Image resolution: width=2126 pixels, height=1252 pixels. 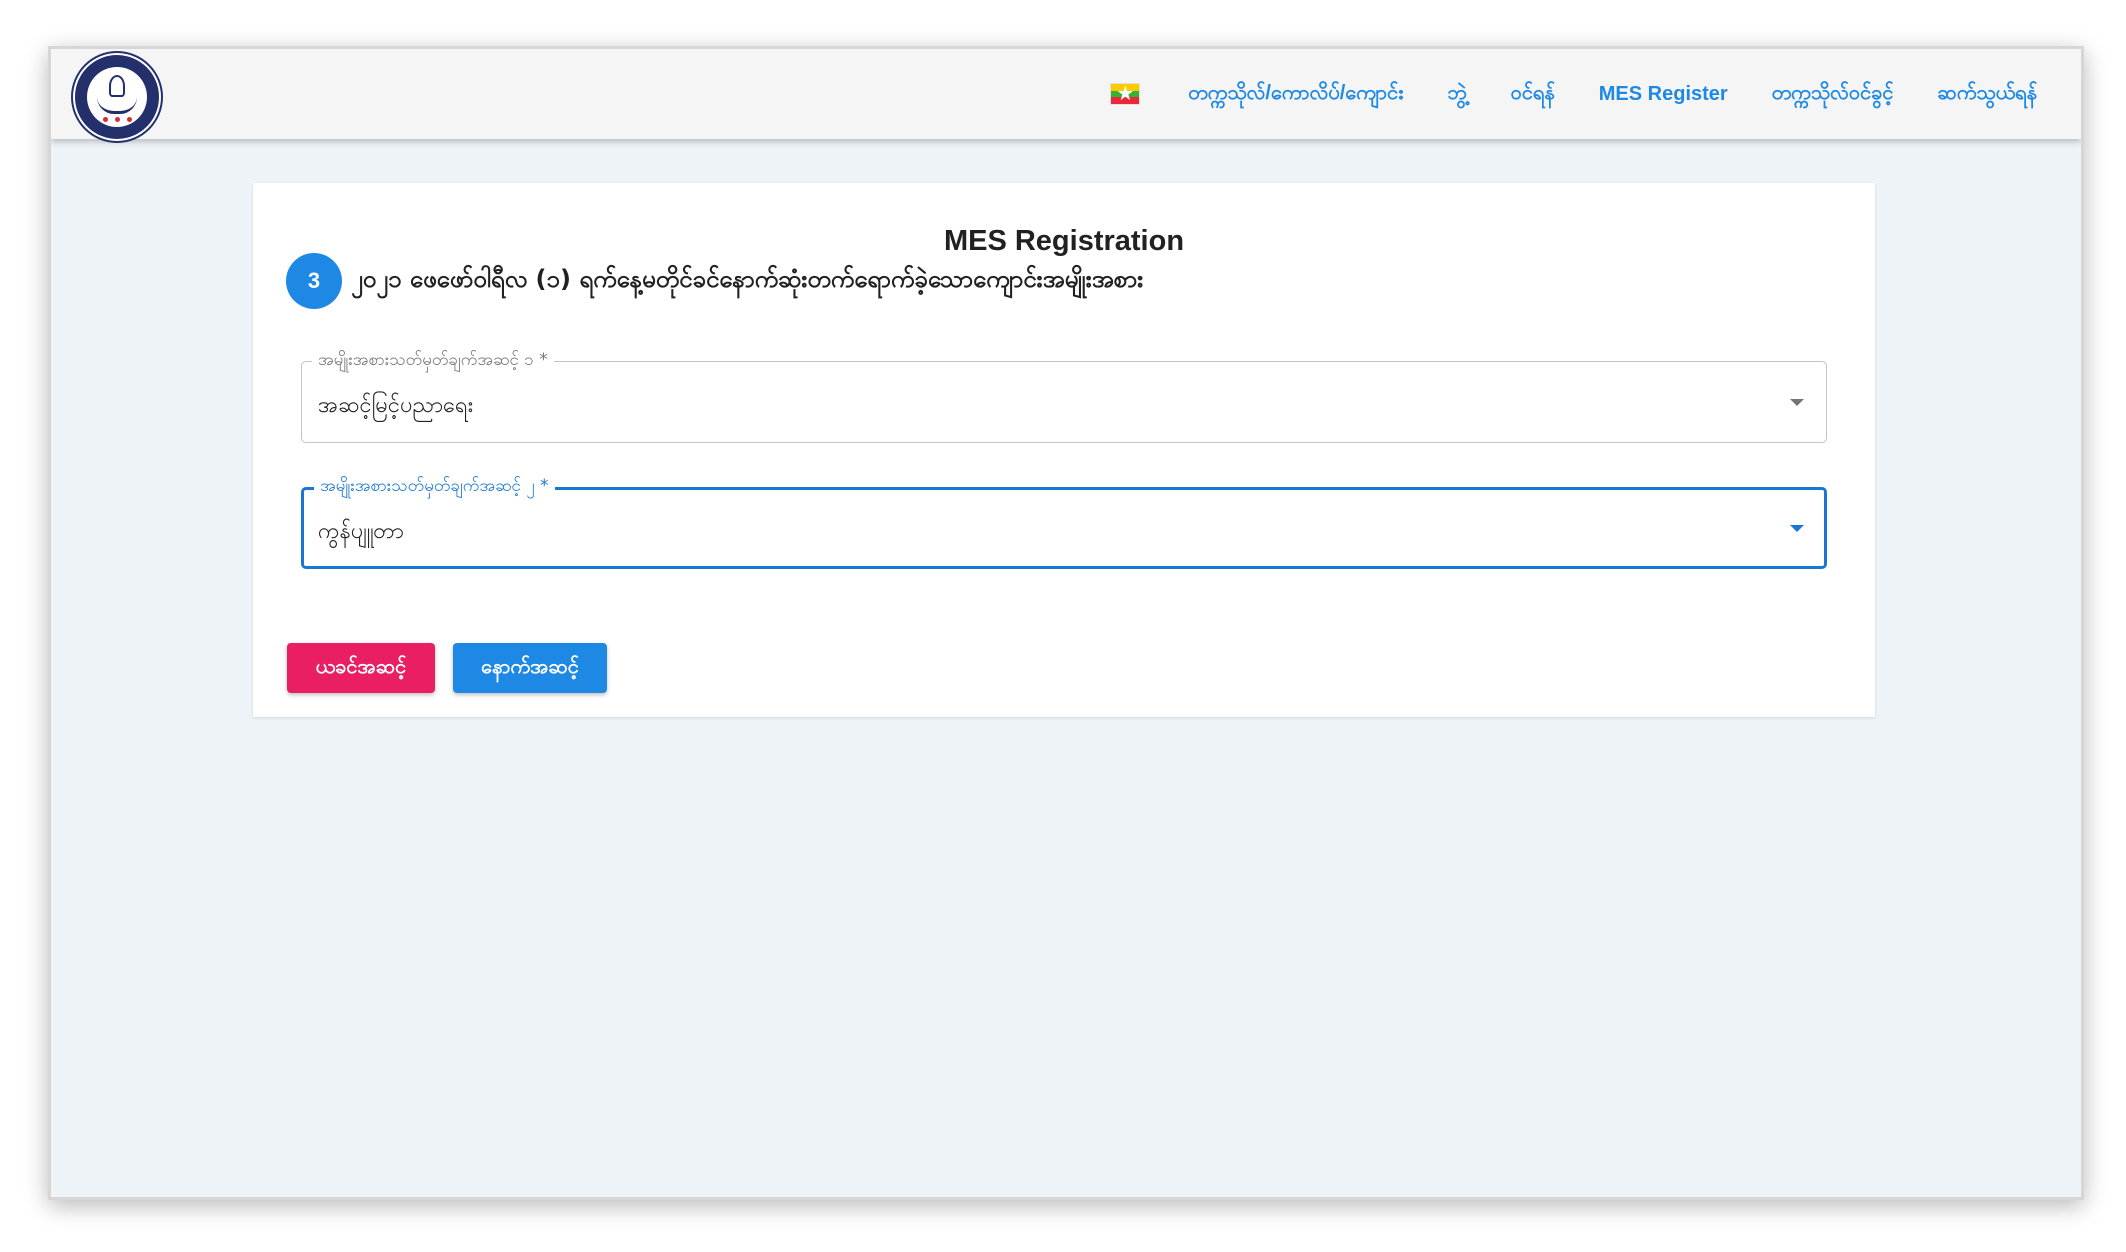 I want to click on logo-emblem, so click(x=117, y=97).